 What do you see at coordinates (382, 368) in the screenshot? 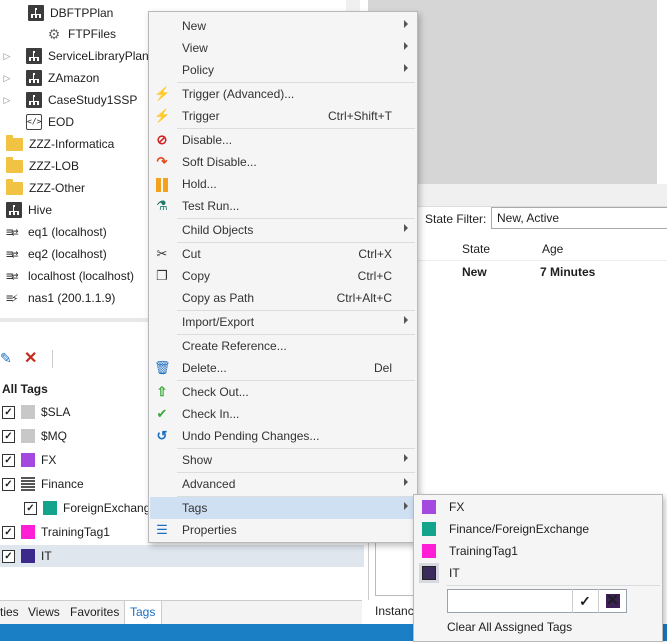
I see `menu-item-shortcut: Del` at bounding box center [382, 368].